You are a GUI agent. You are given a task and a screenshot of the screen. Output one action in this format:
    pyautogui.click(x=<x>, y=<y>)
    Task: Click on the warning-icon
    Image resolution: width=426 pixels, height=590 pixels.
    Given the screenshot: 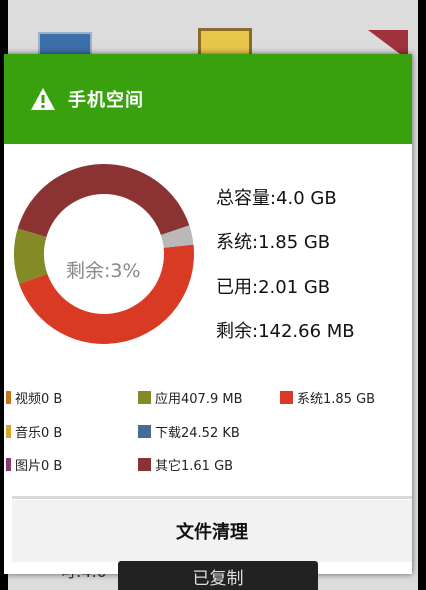 What is the action you would take?
    pyautogui.click(x=43, y=99)
    